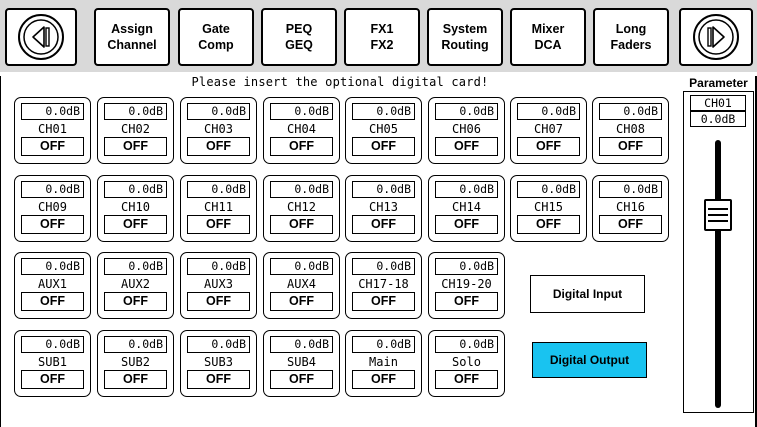 The height and width of the screenshot is (427, 757). Describe the element at coordinates (135, 207) in the screenshot. I see `channel-name: CH10` at that location.